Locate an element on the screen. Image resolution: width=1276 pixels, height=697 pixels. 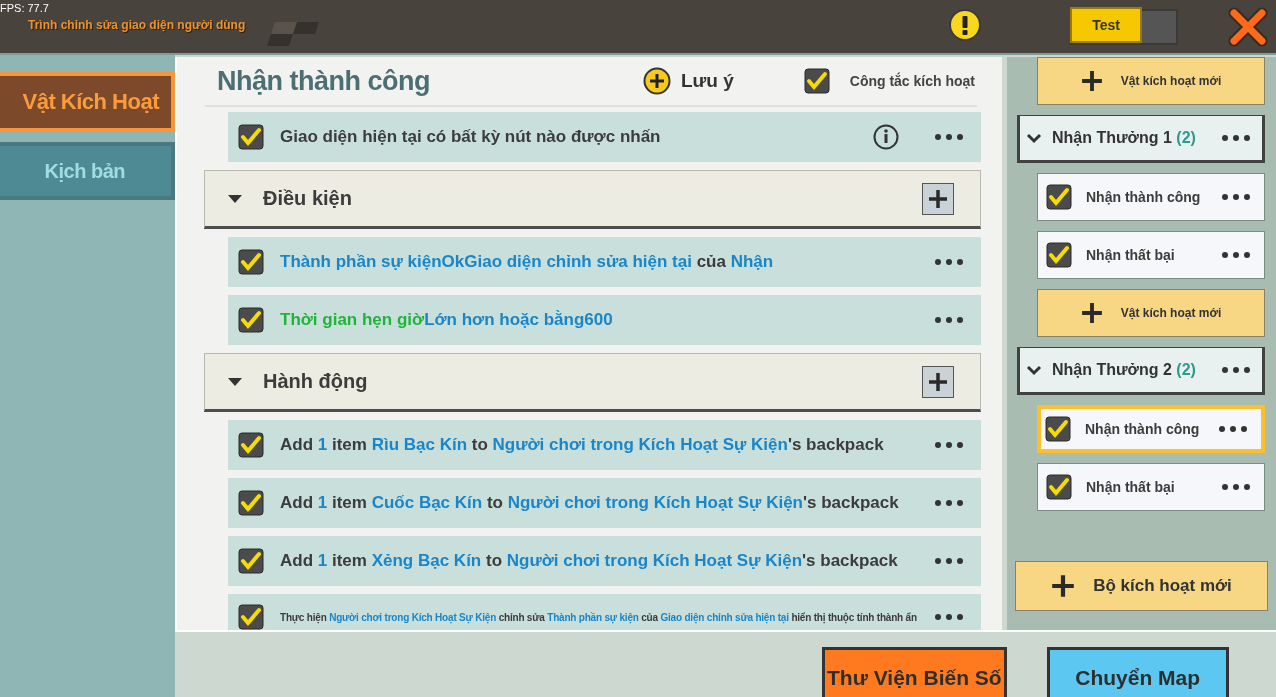
rule-text: Add 1 item Cuốc Bạc Kín to Người chơi trong Kích Hoạt Sự Kiện's backpack is located at coordinates (590, 503).